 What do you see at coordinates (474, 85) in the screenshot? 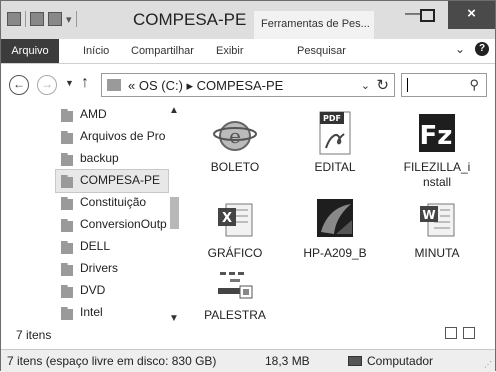
I see `search-icon: ⚲` at bounding box center [474, 85].